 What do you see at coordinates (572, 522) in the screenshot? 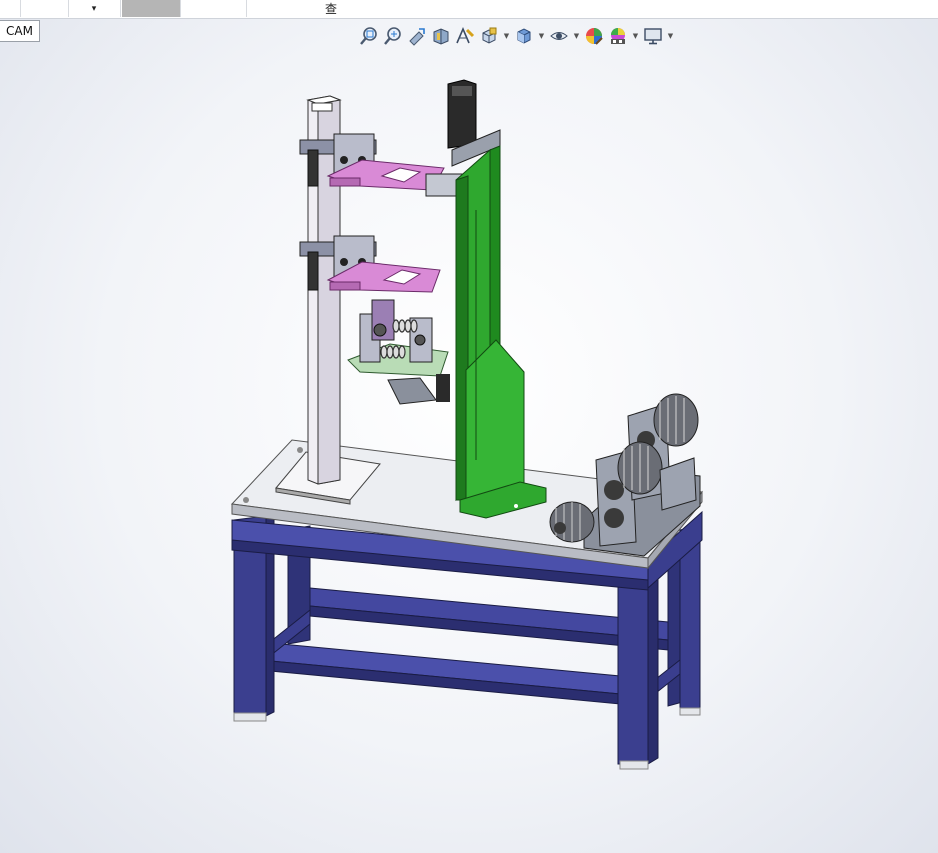
I see `motor` at bounding box center [572, 522].